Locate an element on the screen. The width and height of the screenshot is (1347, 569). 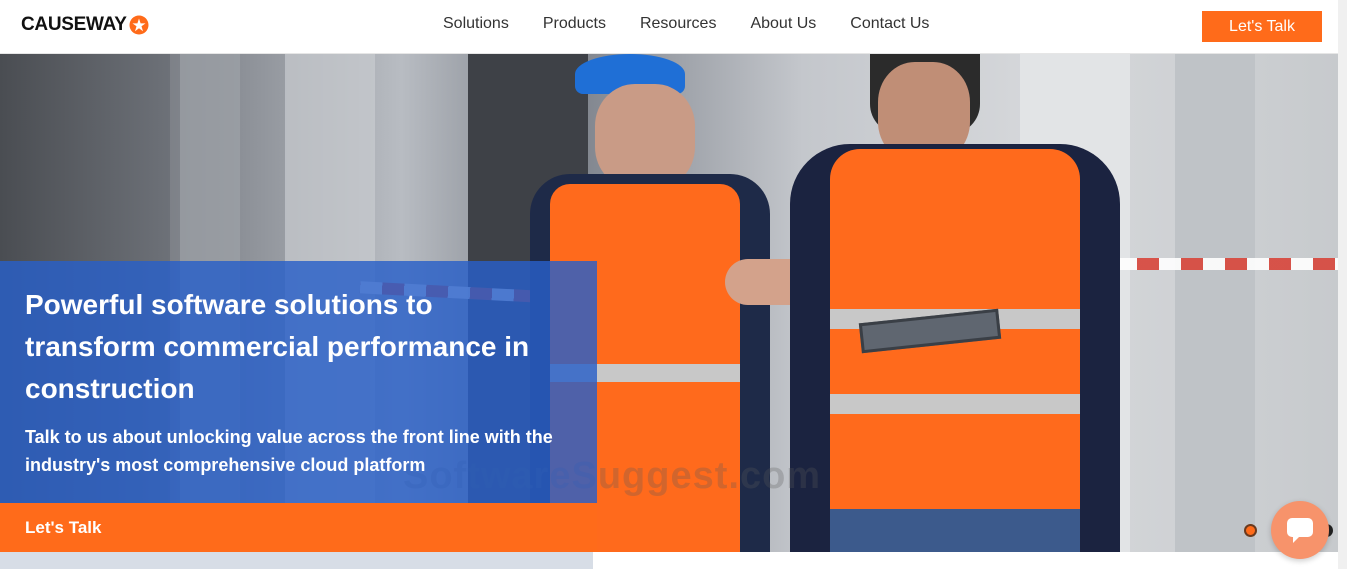
lets-talk-header-button: Let's Talk is located at coordinates (1262, 26).